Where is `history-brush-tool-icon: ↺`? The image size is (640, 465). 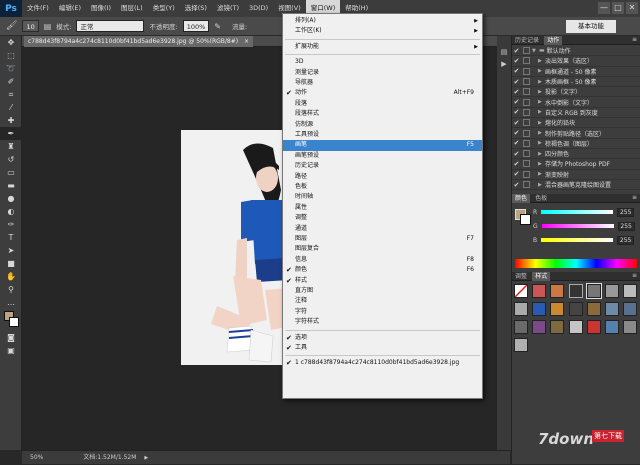 history-brush-tool-icon: ↺ is located at coordinates (11, 159).